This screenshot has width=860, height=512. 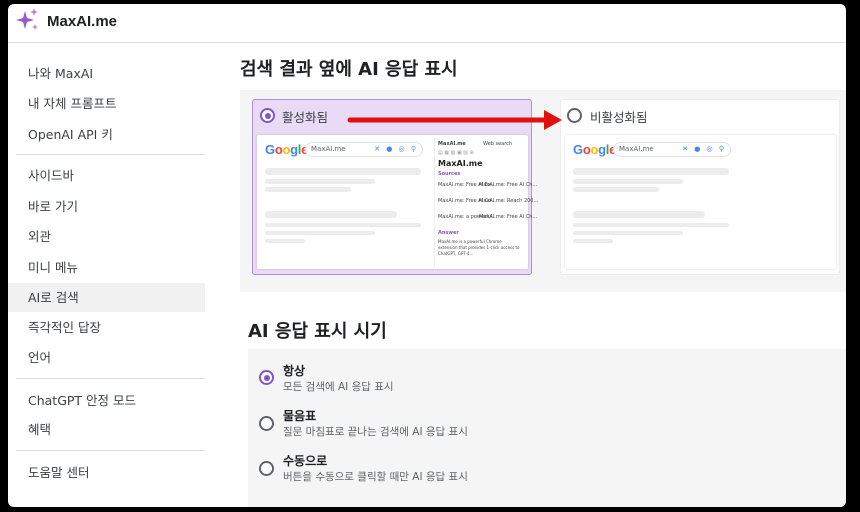 What do you see at coordinates (27, 19) in the screenshot?
I see `sparkle-icon` at bounding box center [27, 19].